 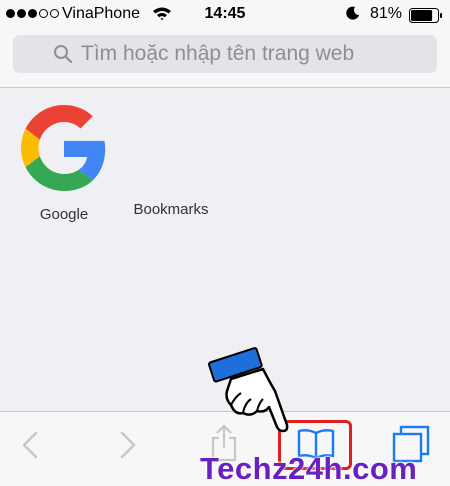 I want to click on search-input, so click(x=246, y=54).